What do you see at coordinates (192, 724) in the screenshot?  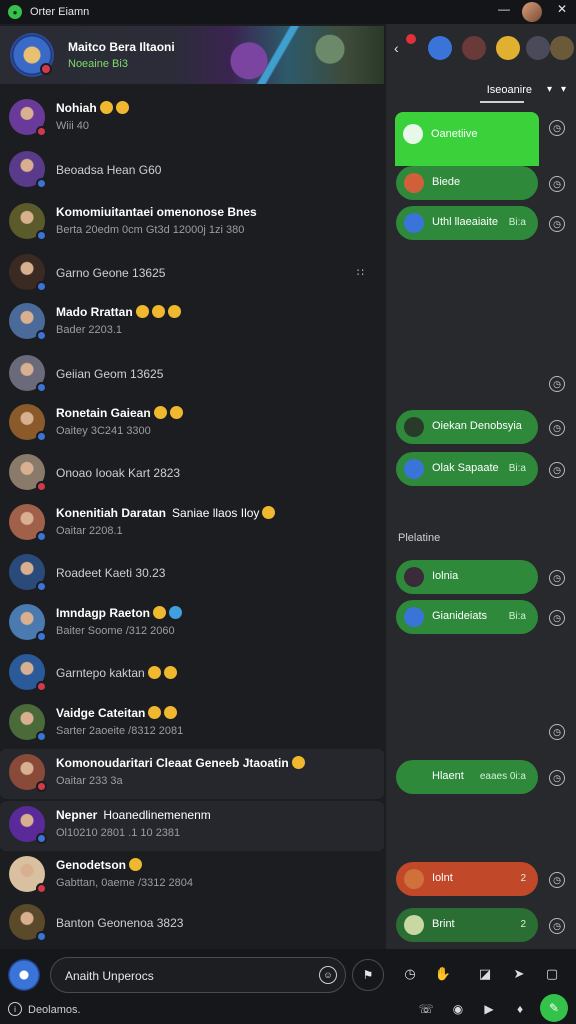 I see `chat-row: Vaidge Cateitan Sarter 2aoeite /8312 2081` at bounding box center [192, 724].